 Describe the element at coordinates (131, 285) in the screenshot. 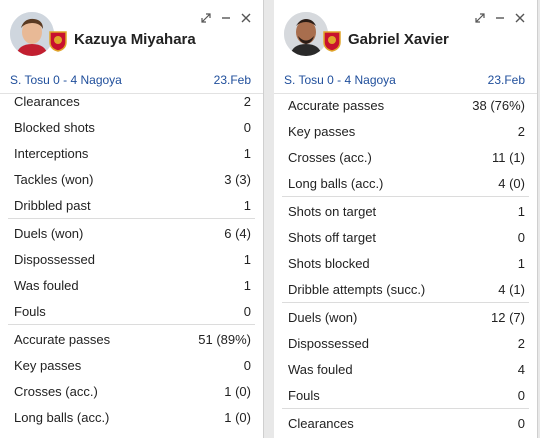

I see `stat-row: Was fouled 1` at that location.